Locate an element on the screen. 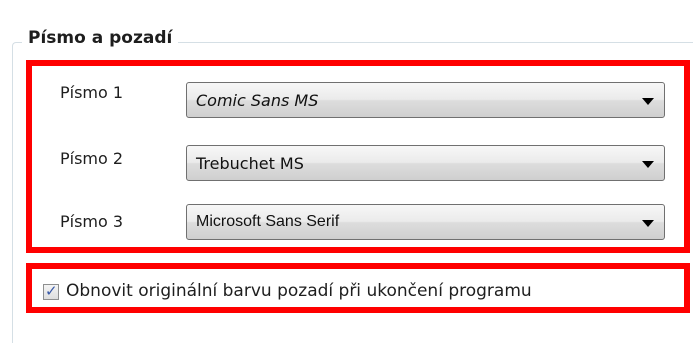 This screenshot has width=693, height=343. font-3-value: Microsoft Sans Serif is located at coordinates (268, 221).